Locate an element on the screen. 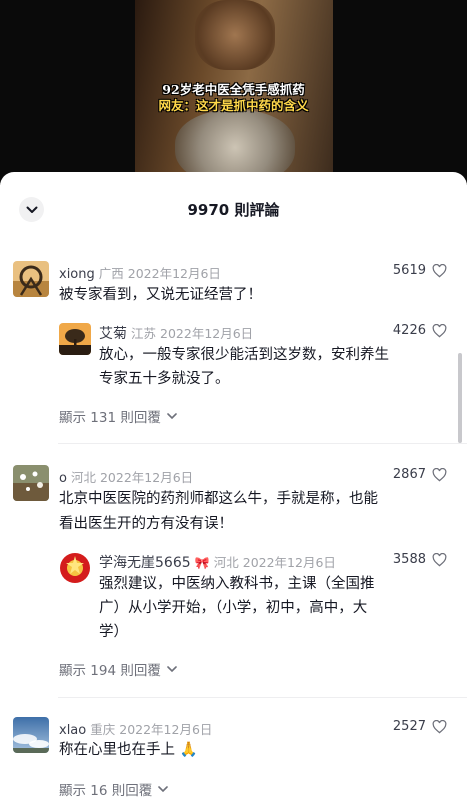 The image size is (467, 800). video-content is located at coordinates (235, 35).